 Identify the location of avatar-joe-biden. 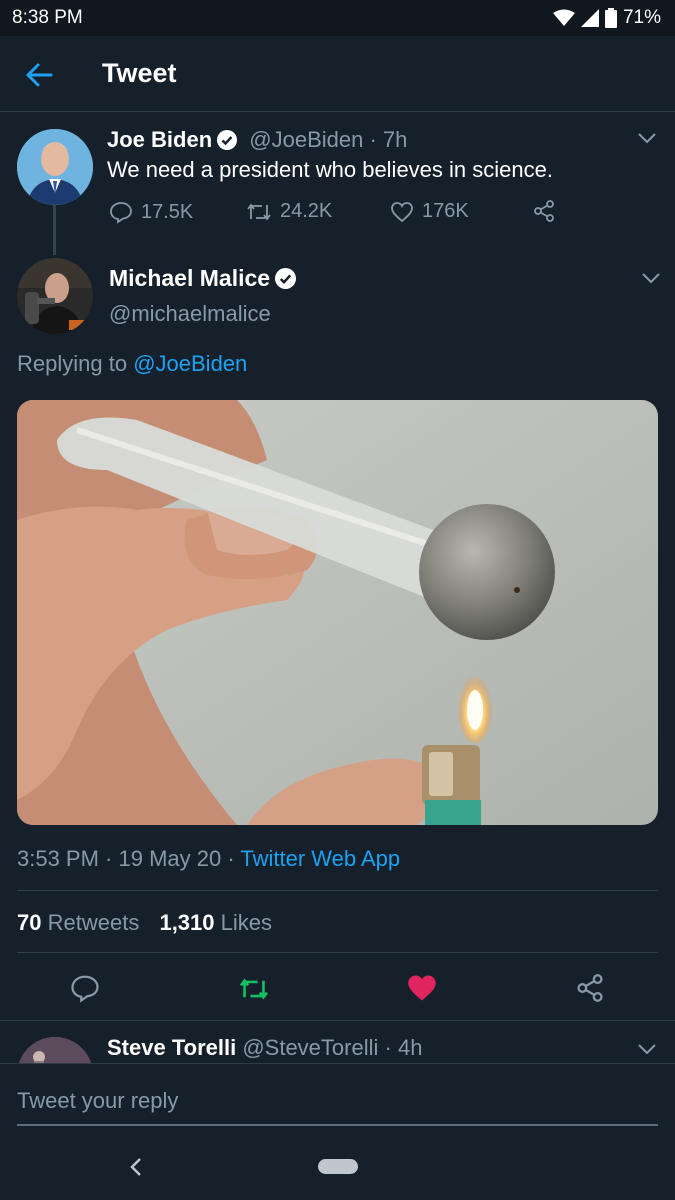
(55, 167).